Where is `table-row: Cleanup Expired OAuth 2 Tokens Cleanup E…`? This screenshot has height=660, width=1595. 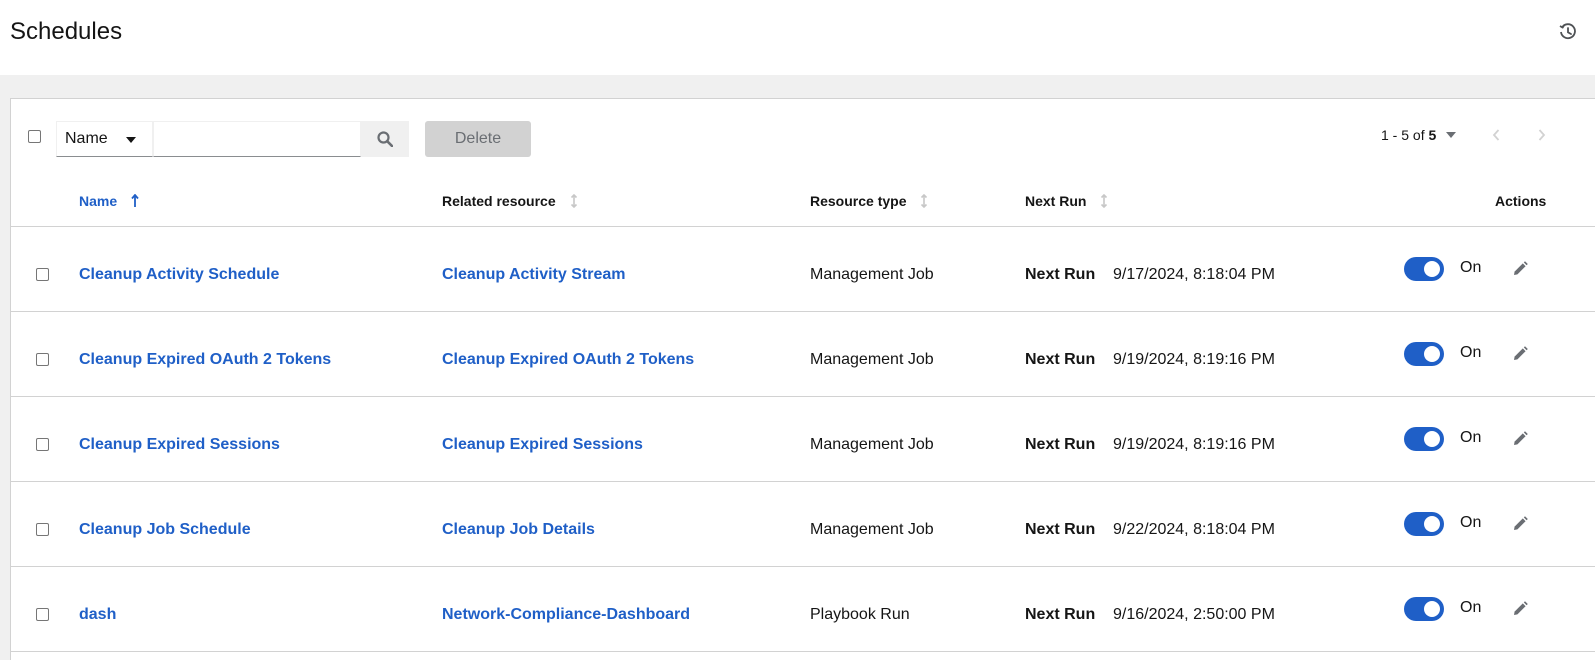
table-row: Cleanup Expired OAuth 2 Tokens Cleanup E… is located at coordinates (803, 354).